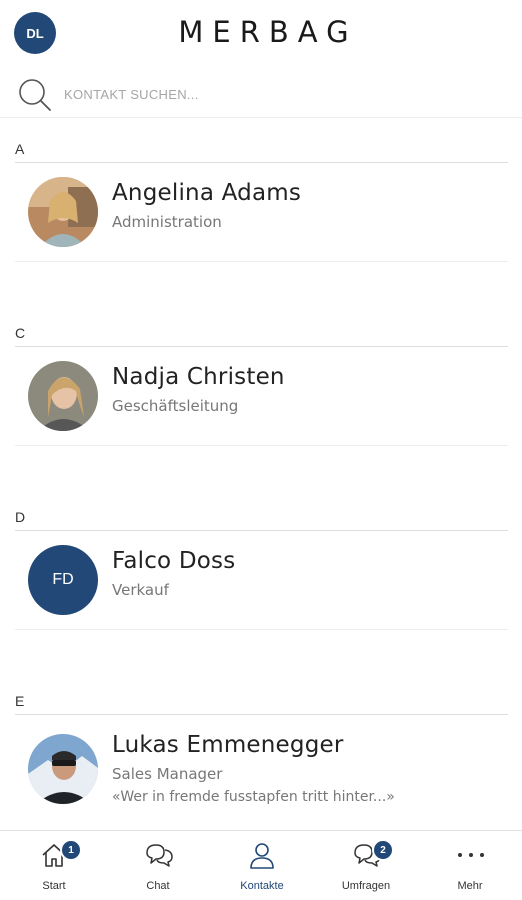  Describe the element at coordinates (20, 701) in the screenshot. I see `section-letter: E` at that location.